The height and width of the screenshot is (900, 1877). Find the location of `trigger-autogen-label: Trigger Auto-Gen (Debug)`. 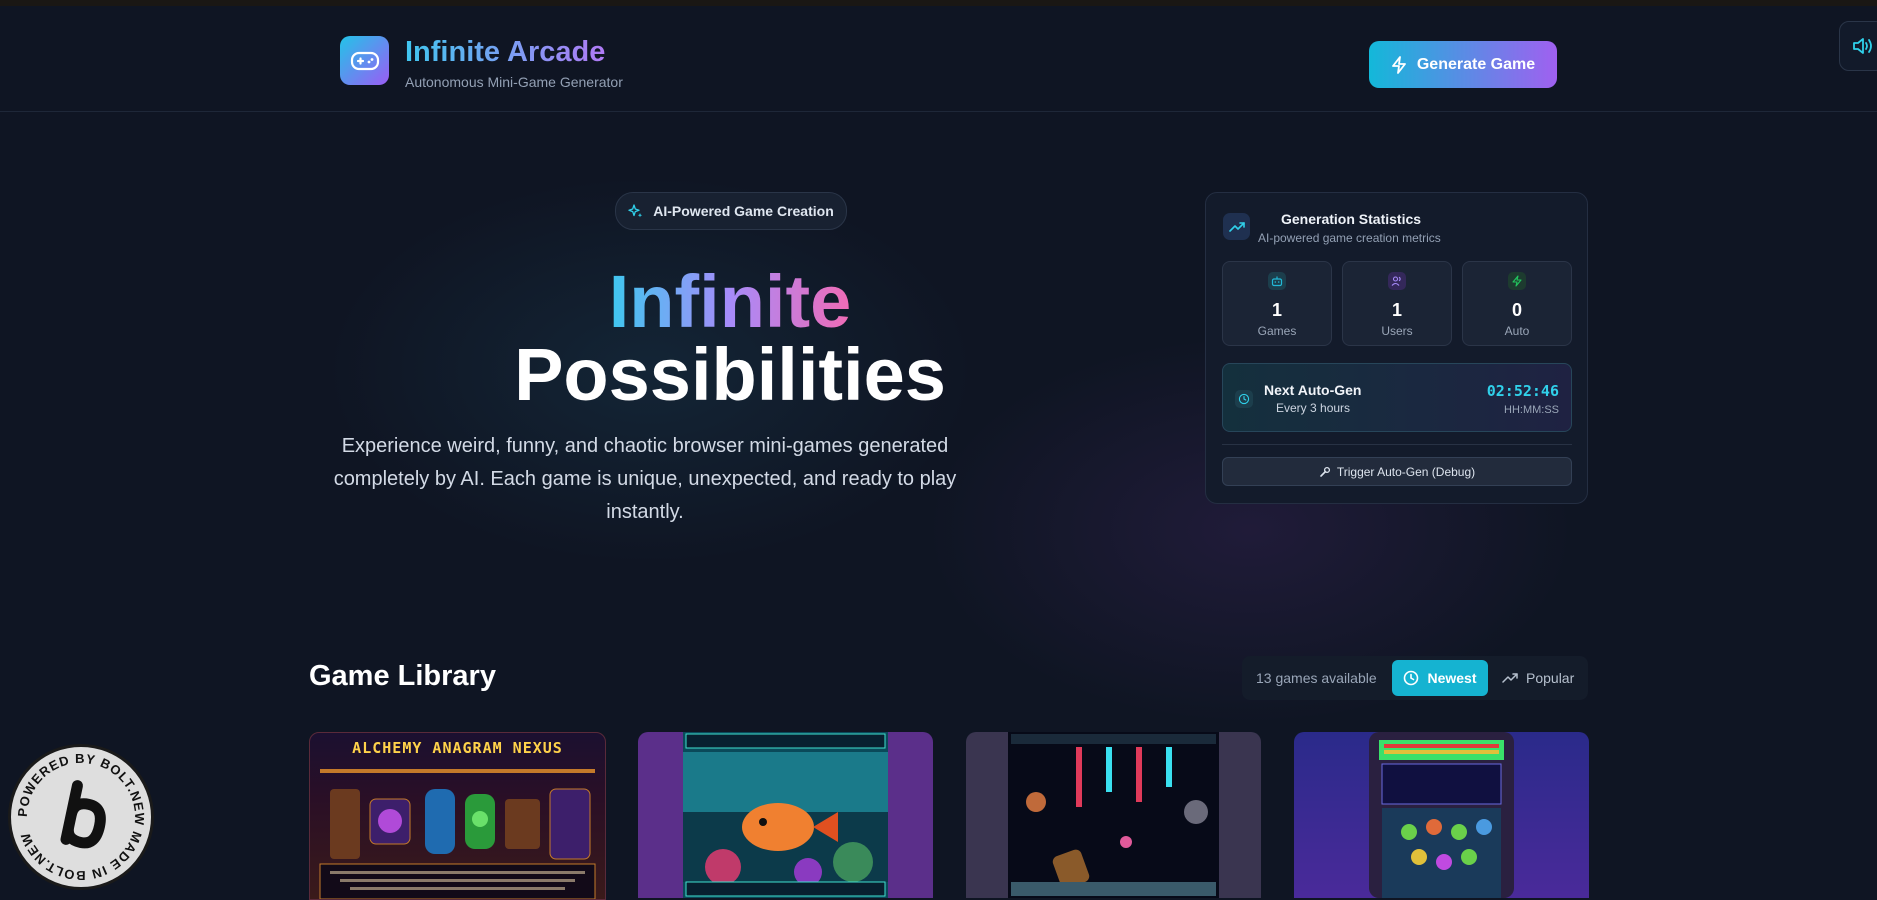

trigger-autogen-label: Trigger Auto-Gen (Debug) is located at coordinates (1406, 471).